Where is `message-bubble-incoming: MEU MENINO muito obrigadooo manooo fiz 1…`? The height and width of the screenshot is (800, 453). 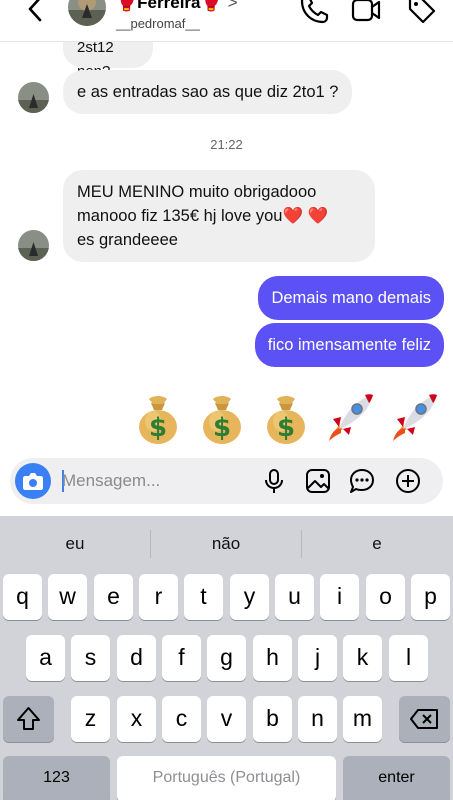 message-bubble-incoming: MEU MENINO muito obrigadooo manooo fiz 1… is located at coordinates (219, 216).